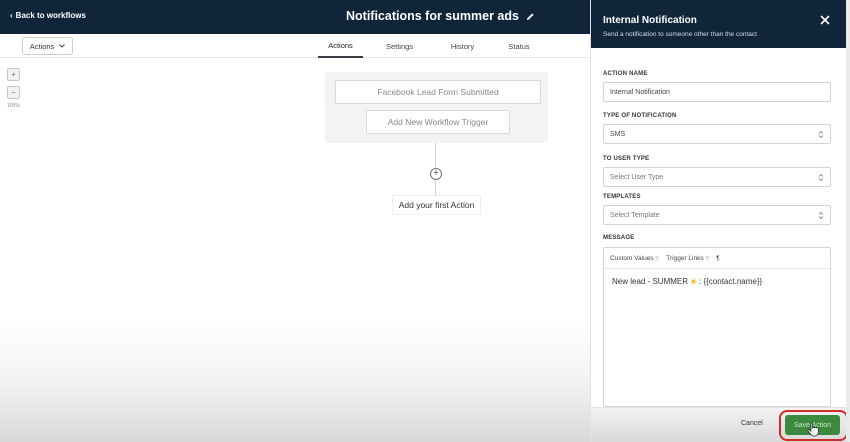 Image resolution: width=850 pixels, height=442 pixels. Describe the element at coordinates (650, 281) in the screenshot. I see `message-text-before: New lead - SUMMER` at that location.